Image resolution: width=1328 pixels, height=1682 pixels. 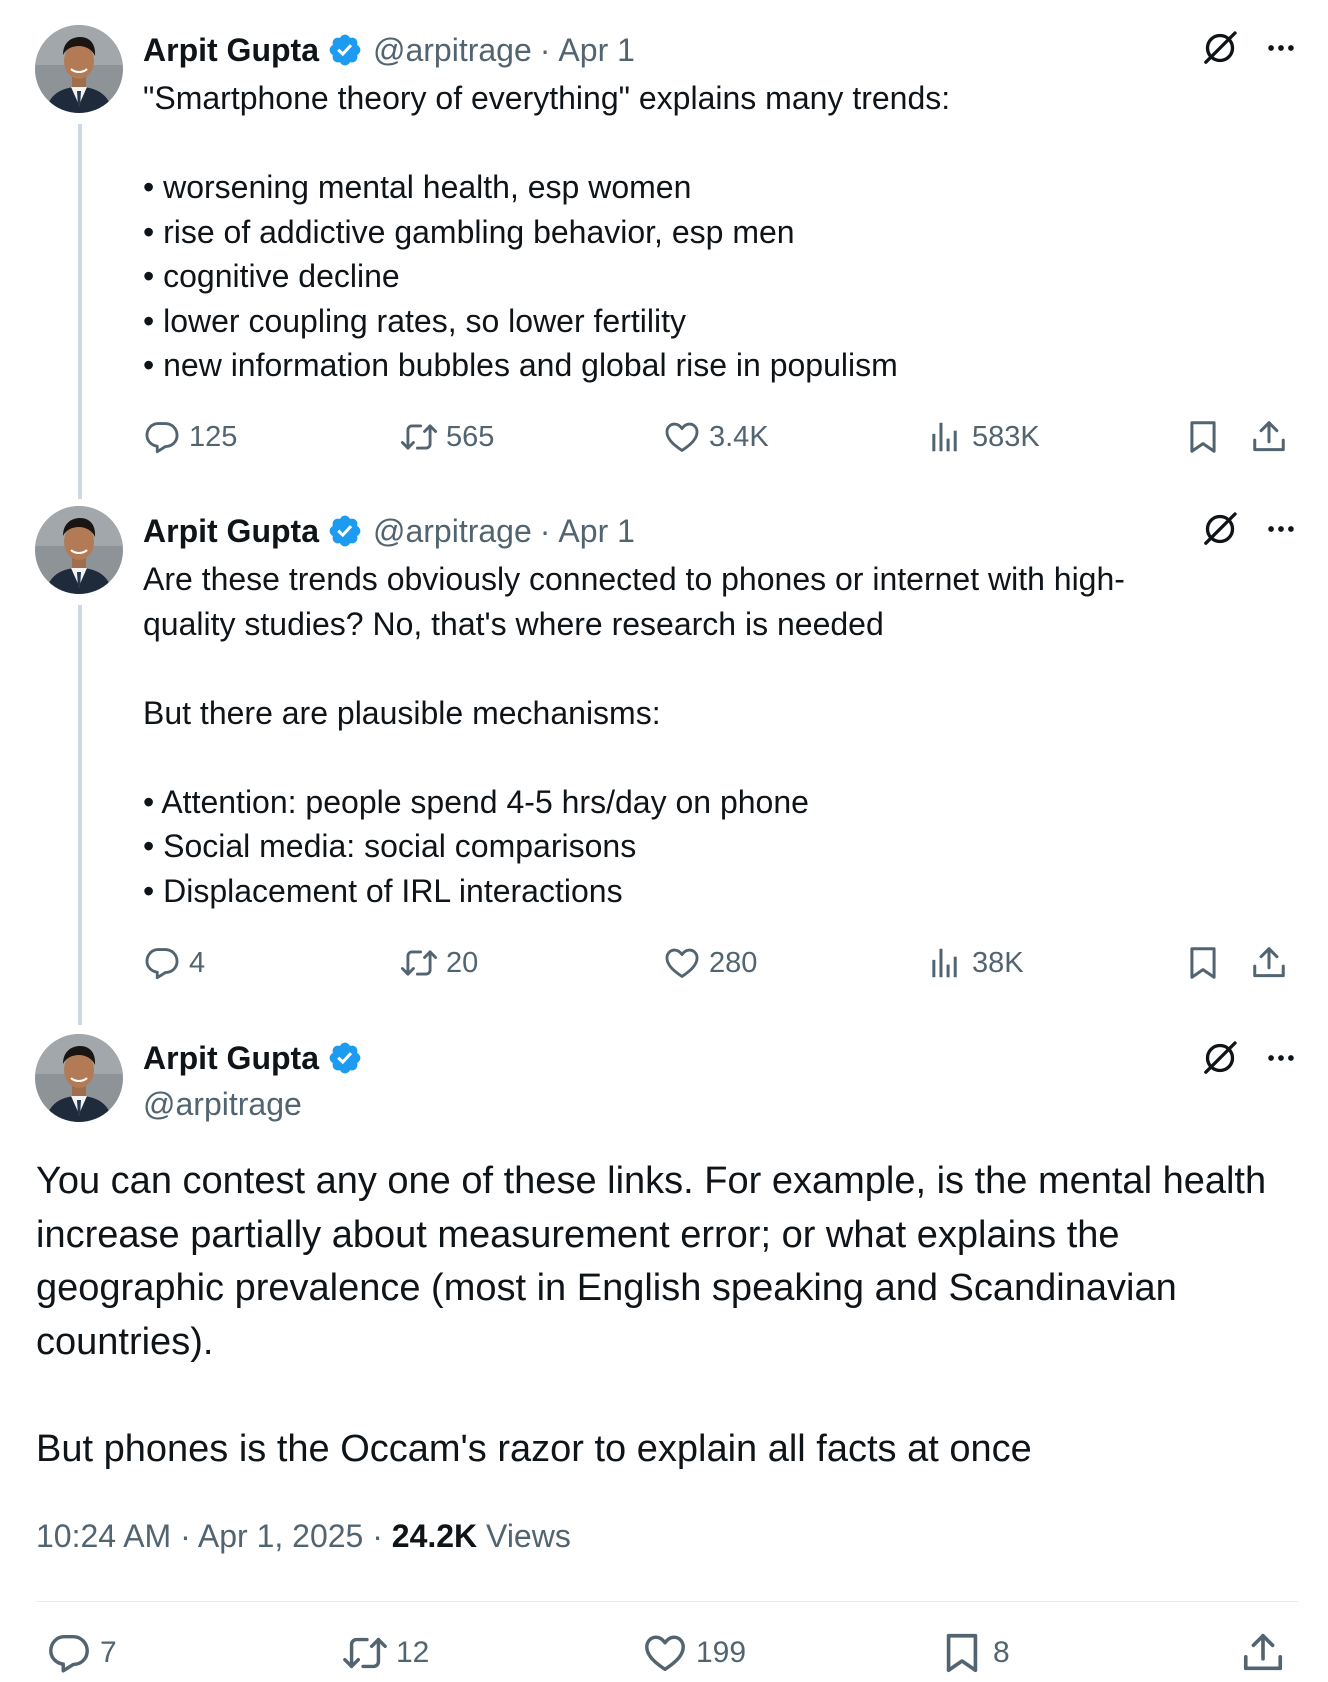 I want to click on reply-count: 4, so click(x=197, y=962).